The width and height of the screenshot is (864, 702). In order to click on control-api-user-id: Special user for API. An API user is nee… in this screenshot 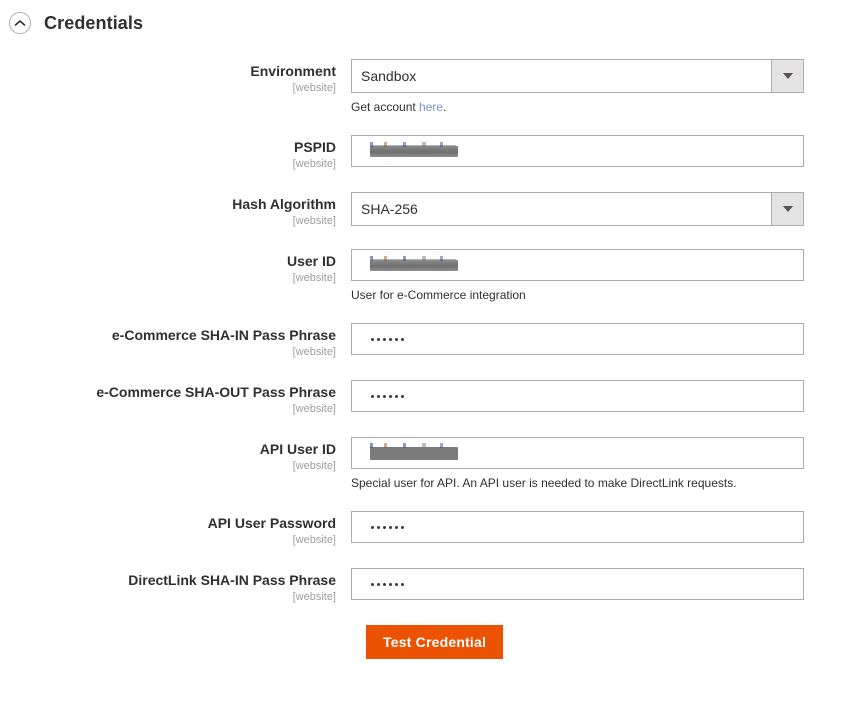, I will do `click(577, 464)`.